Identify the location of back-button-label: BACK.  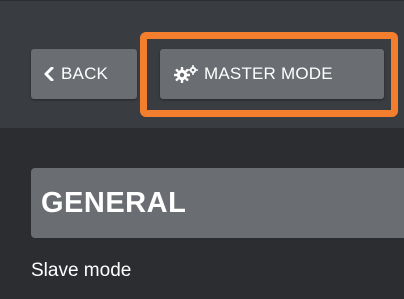
(85, 73).